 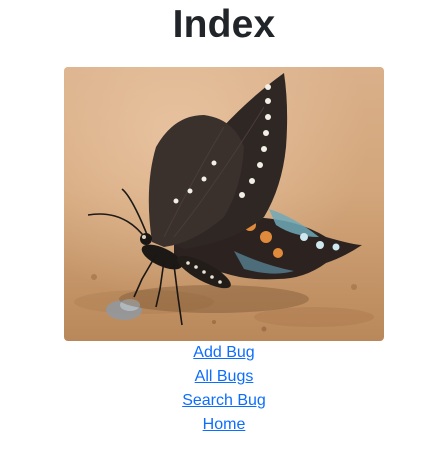 I want to click on all-bugs-link: All Bugs, so click(x=224, y=377).